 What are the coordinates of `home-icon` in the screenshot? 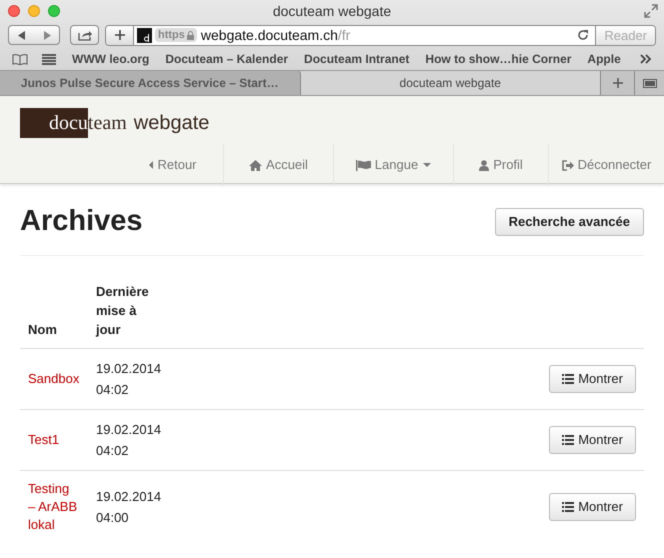 It's located at (255, 165).